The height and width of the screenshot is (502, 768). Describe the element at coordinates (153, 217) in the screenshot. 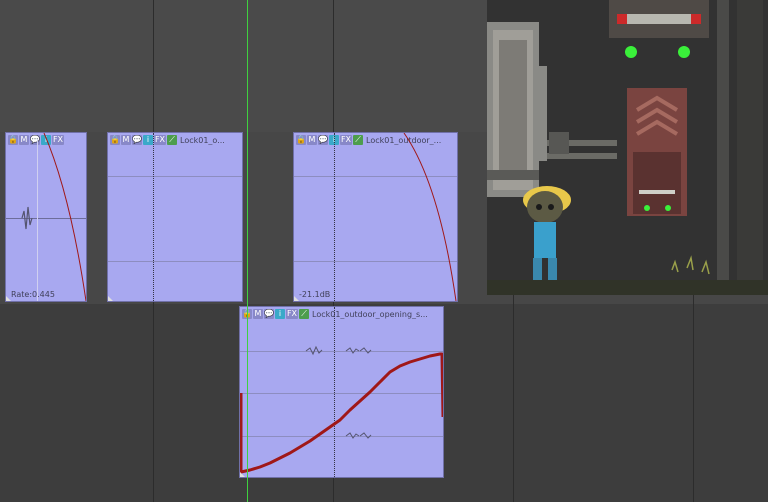

I see `loop-marker` at that location.